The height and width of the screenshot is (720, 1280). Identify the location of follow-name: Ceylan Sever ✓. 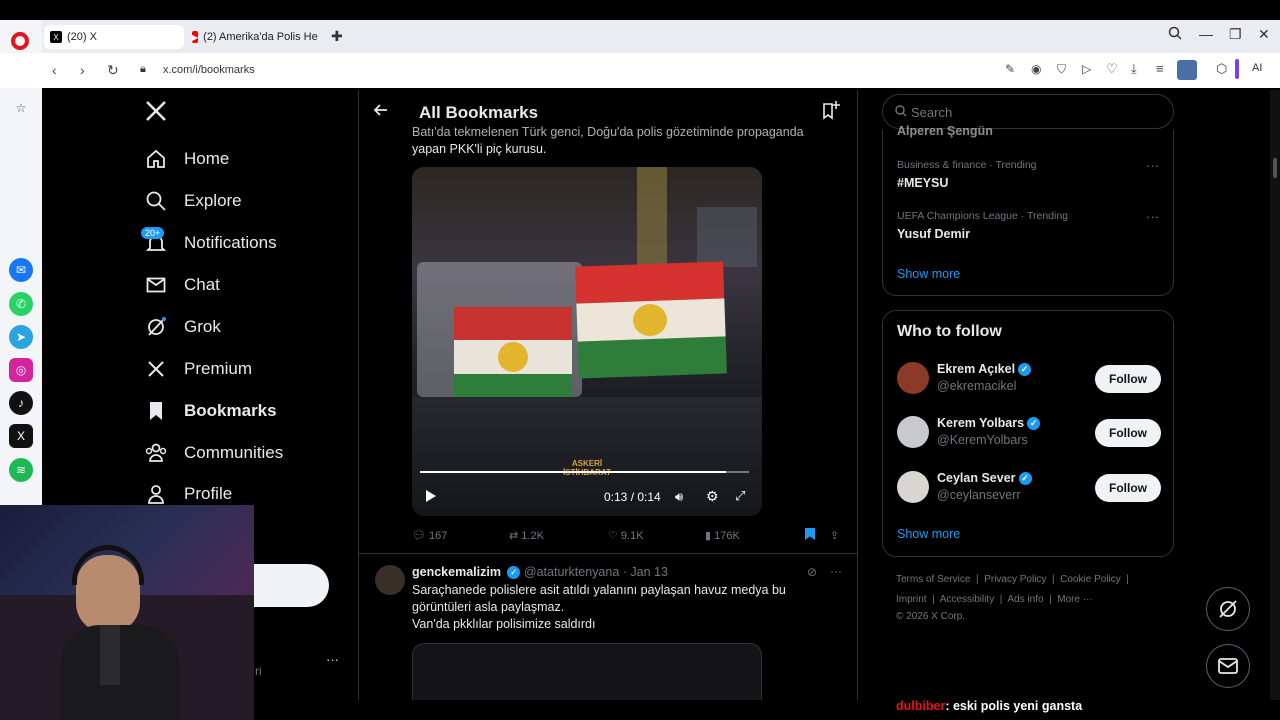
(984, 478).